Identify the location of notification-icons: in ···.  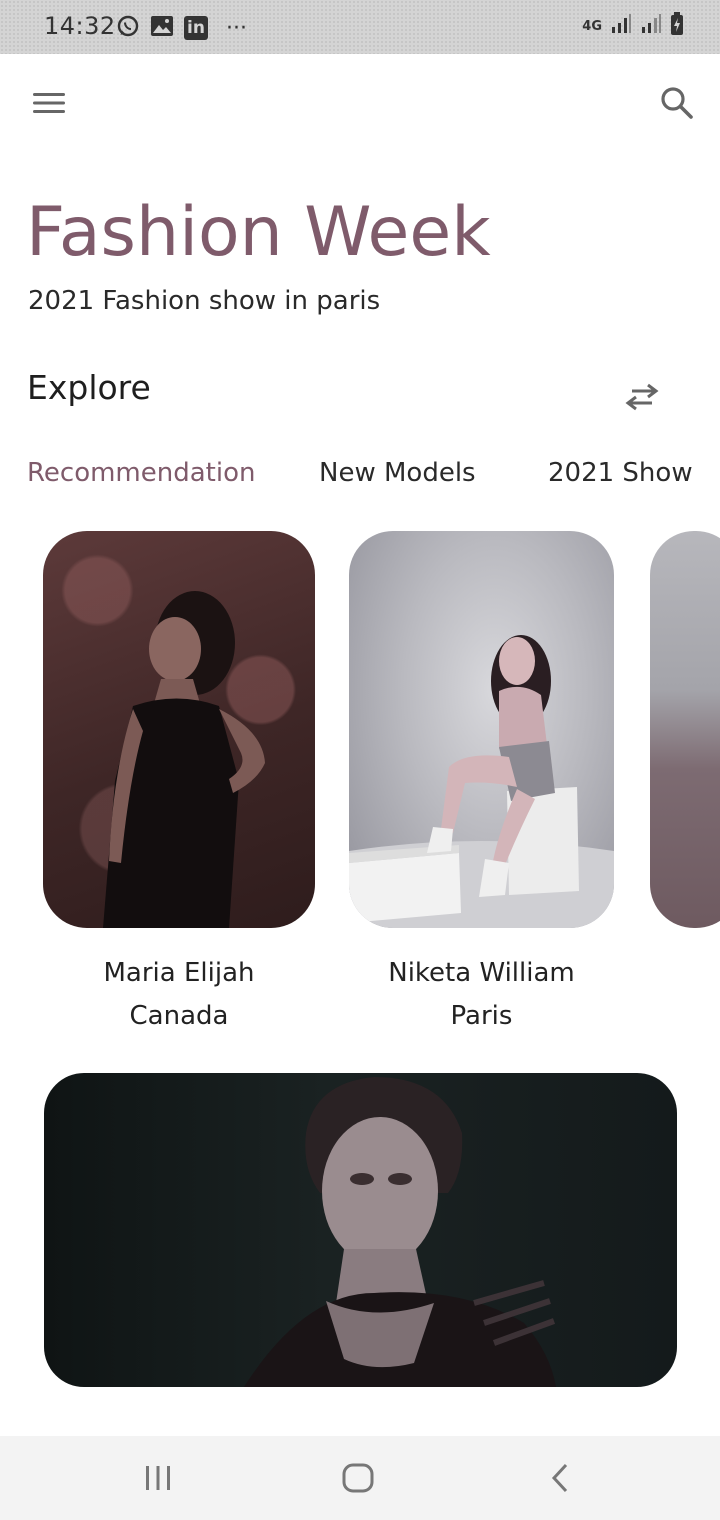
(181, 28).